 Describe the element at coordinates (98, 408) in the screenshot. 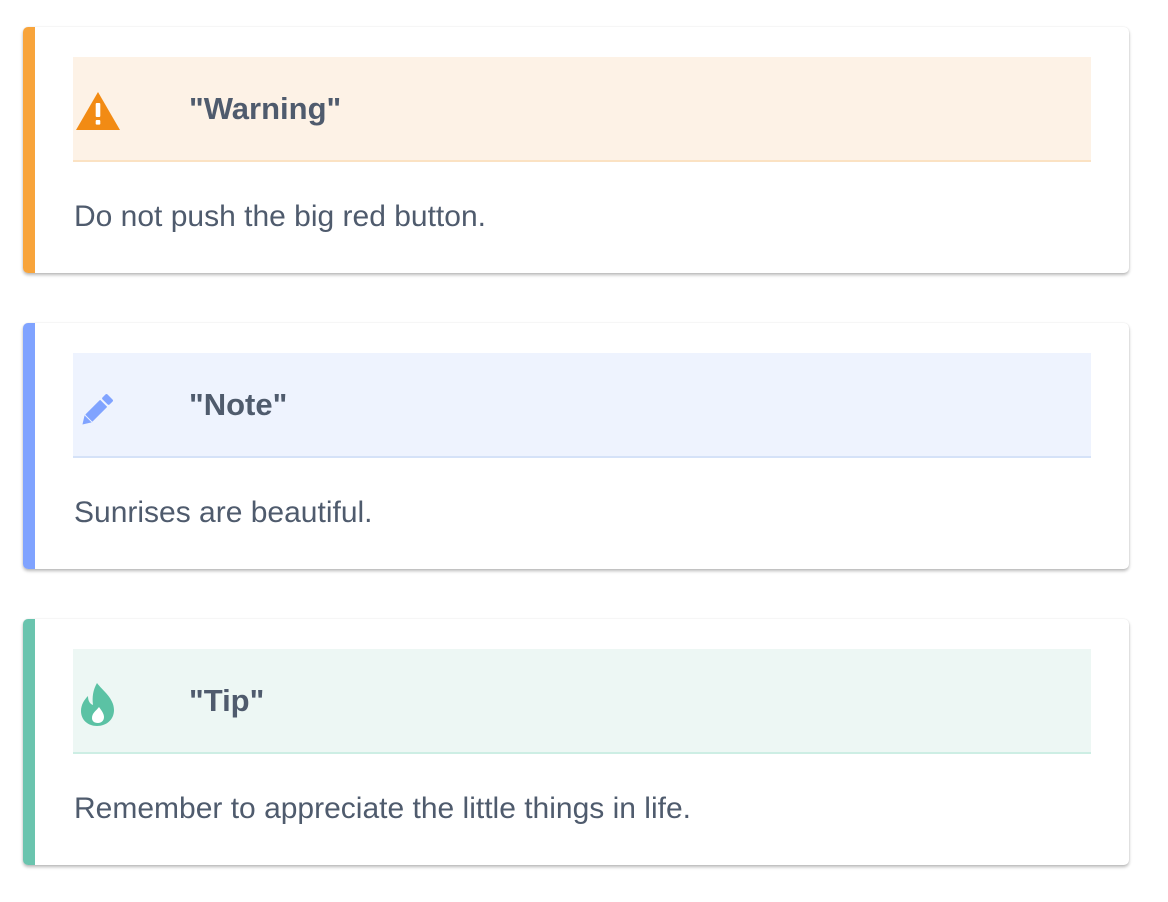

I see `pencil-icon` at that location.